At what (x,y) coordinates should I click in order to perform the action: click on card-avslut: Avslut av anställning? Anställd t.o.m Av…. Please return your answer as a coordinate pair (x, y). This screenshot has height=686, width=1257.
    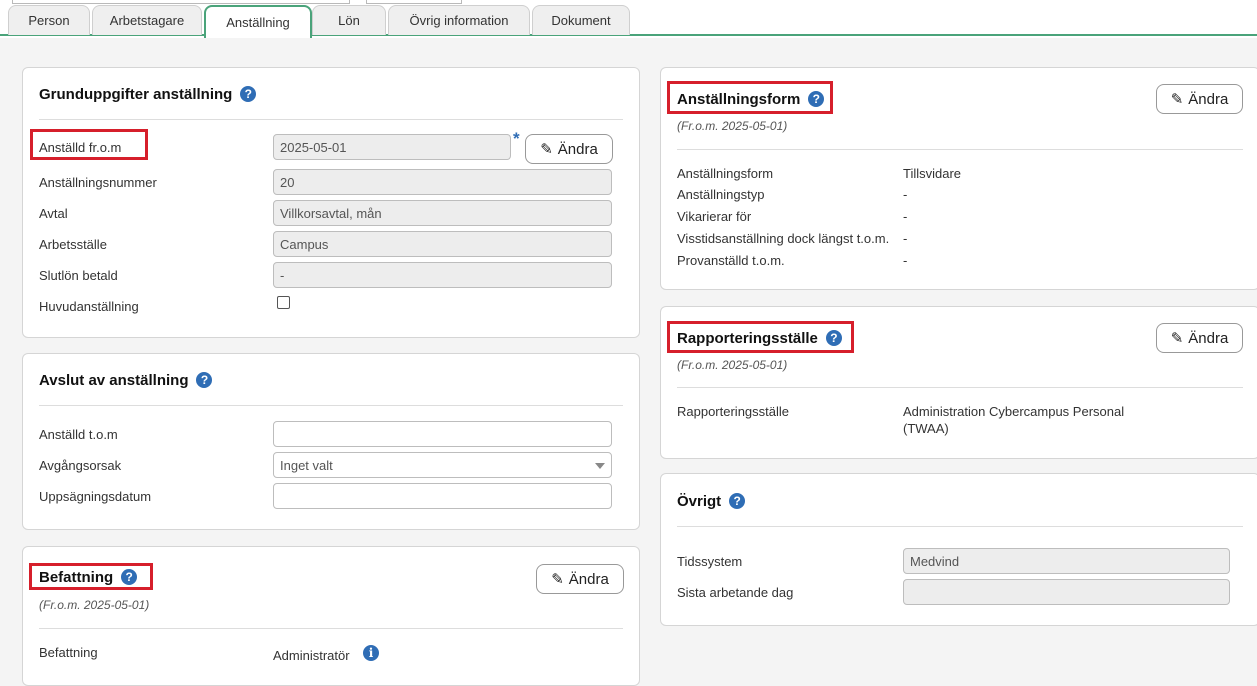
    Looking at the image, I should click on (331, 441).